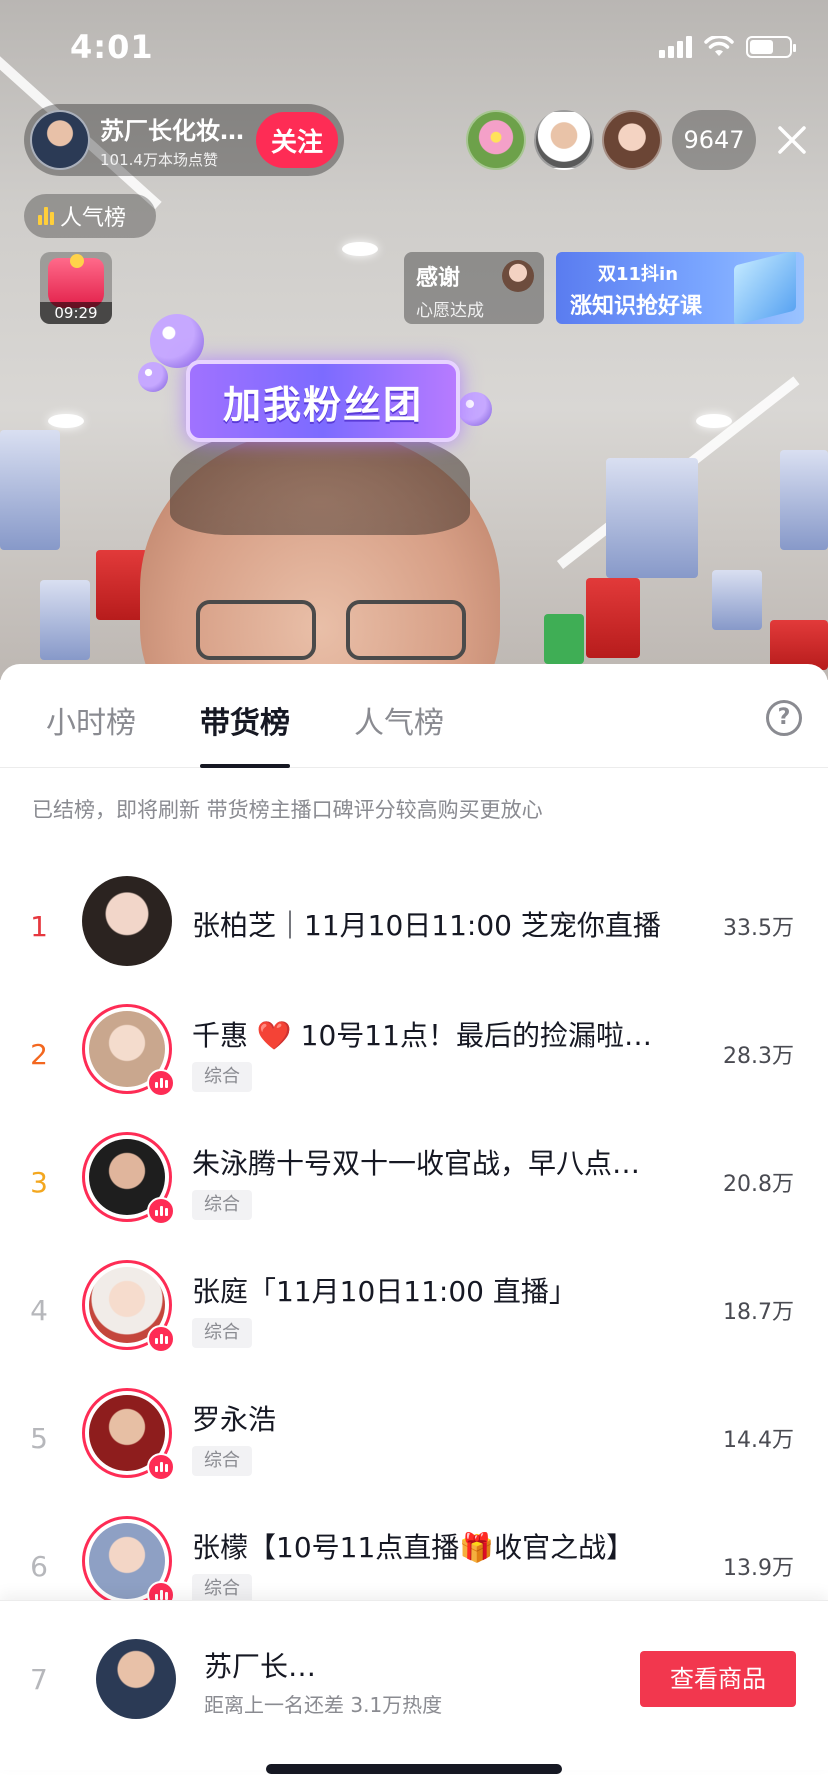 The width and height of the screenshot is (828, 1792). What do you see at coordinates (256, 630) in the screenshot?
I see `glasses-left-lens` at bounding box center [256, 630].